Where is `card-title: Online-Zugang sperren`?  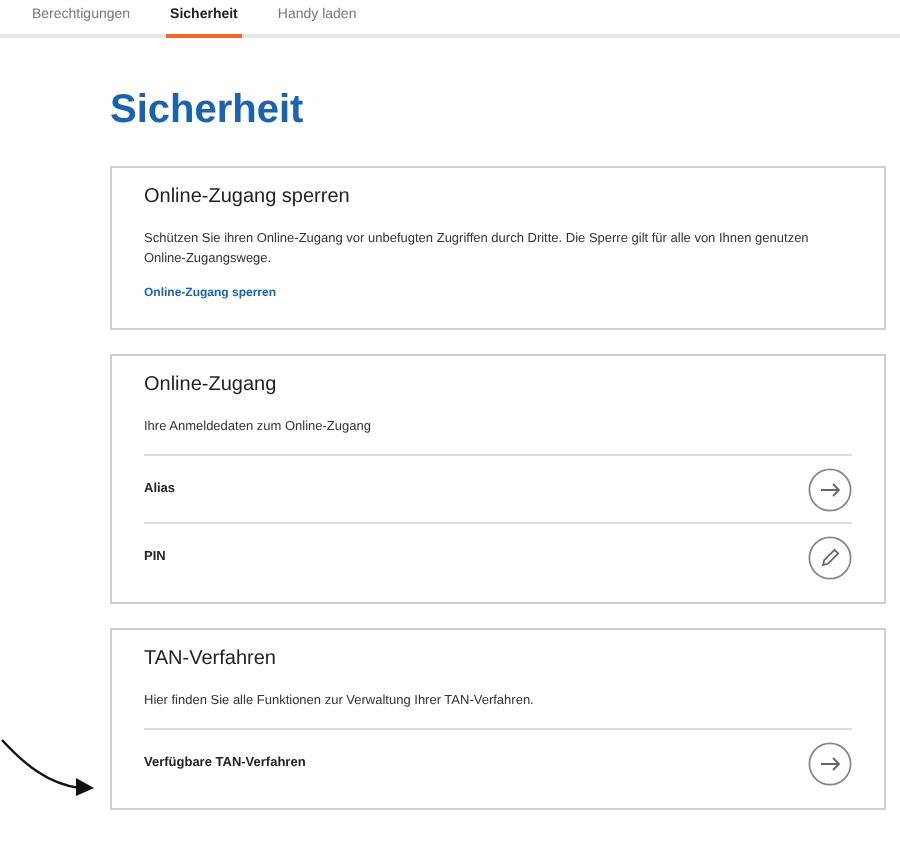 card-title: Online-Zugang sperren is located at coordinates (248, 198).